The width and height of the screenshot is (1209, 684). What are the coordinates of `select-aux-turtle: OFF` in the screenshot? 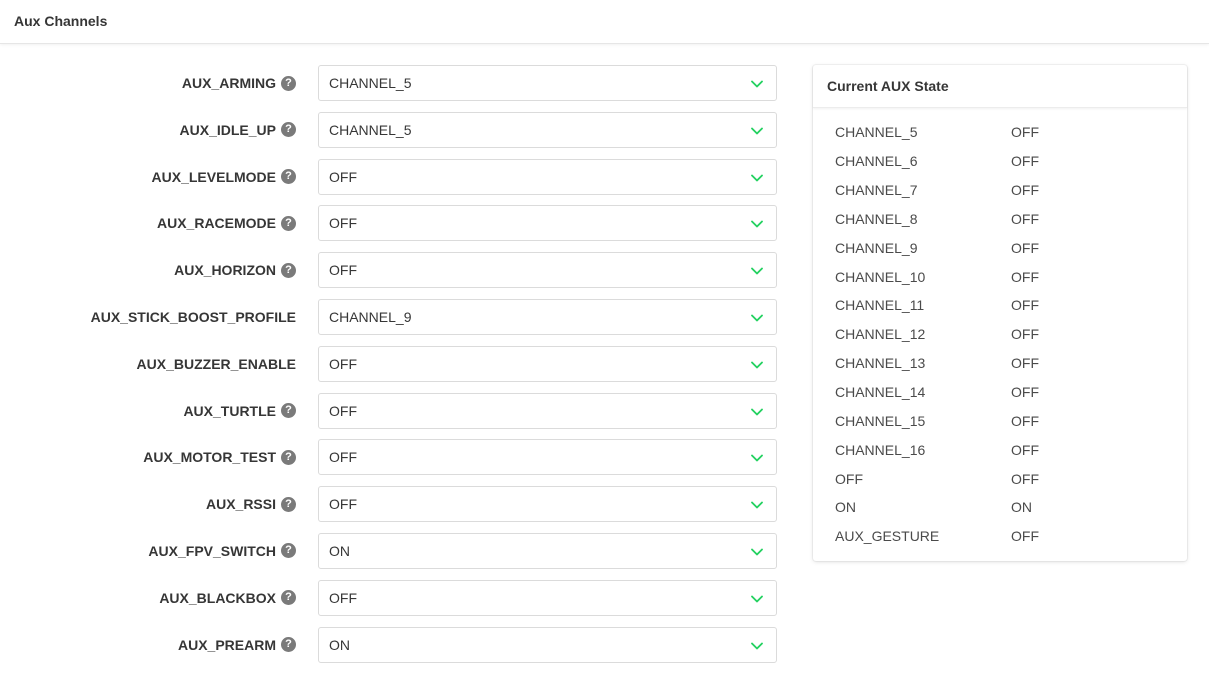 It's located at (547, 410).